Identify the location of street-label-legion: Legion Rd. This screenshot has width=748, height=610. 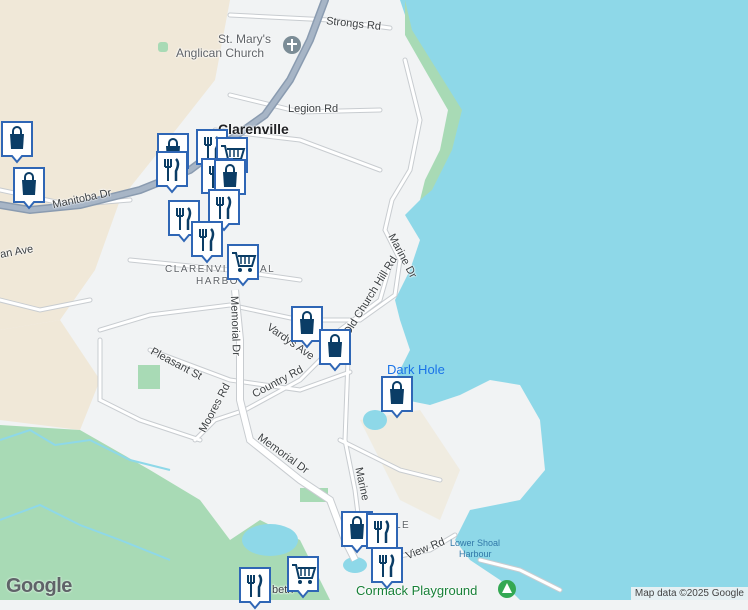
(313, 109).